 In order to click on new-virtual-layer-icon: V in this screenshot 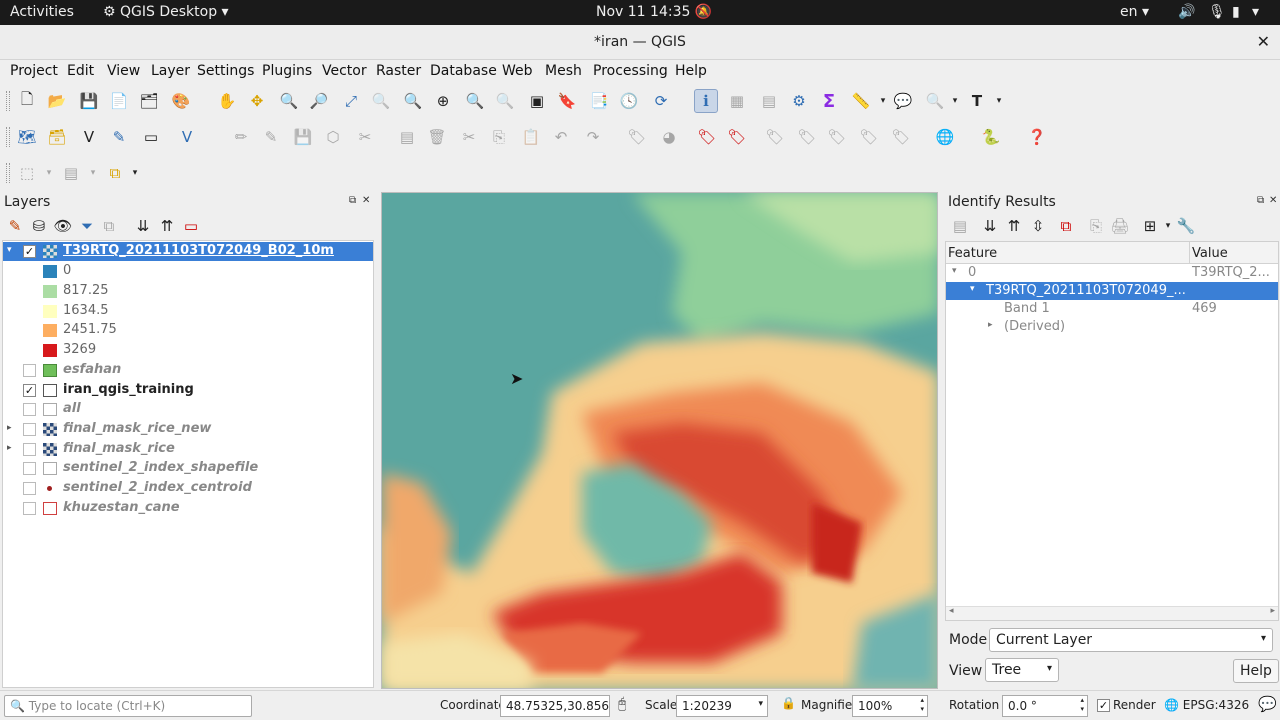, I will do `click(187, 137)`.